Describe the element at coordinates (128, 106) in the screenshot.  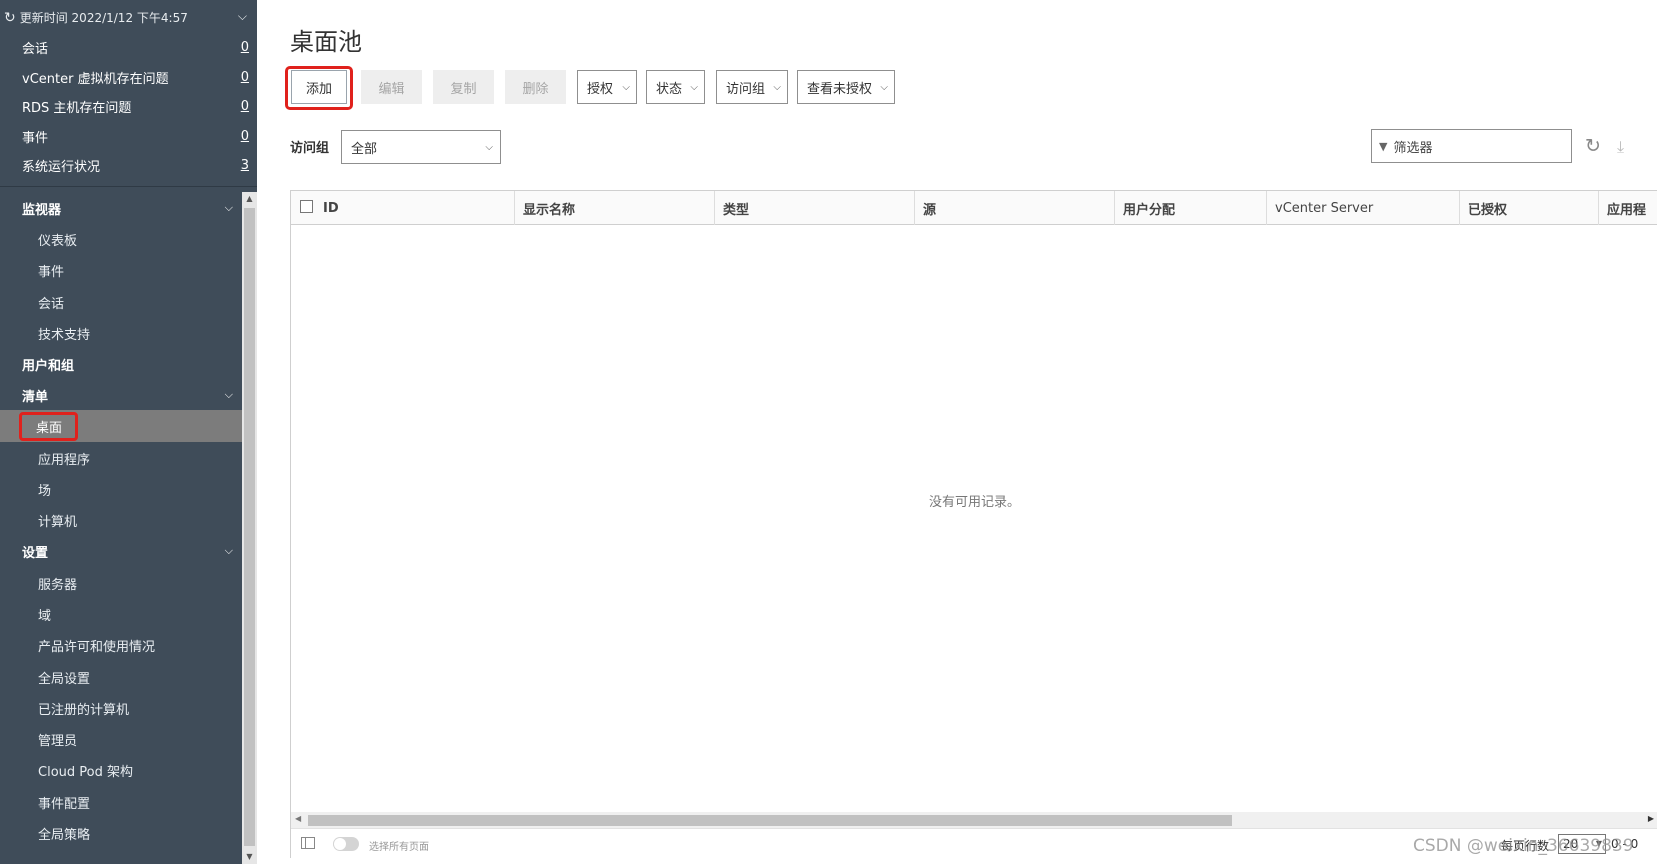
I see `stat-rds-host-issues: RDS 主机存在问题 0` at that location.